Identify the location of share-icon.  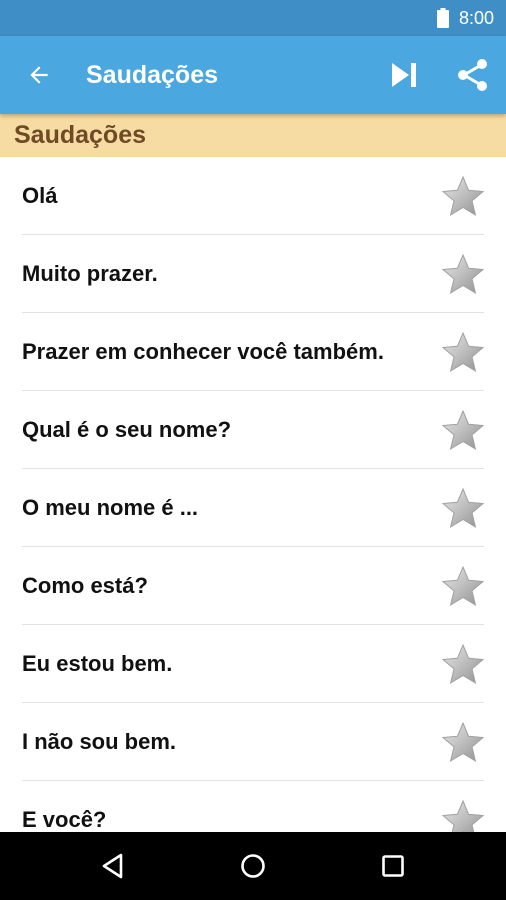
(472, 75).